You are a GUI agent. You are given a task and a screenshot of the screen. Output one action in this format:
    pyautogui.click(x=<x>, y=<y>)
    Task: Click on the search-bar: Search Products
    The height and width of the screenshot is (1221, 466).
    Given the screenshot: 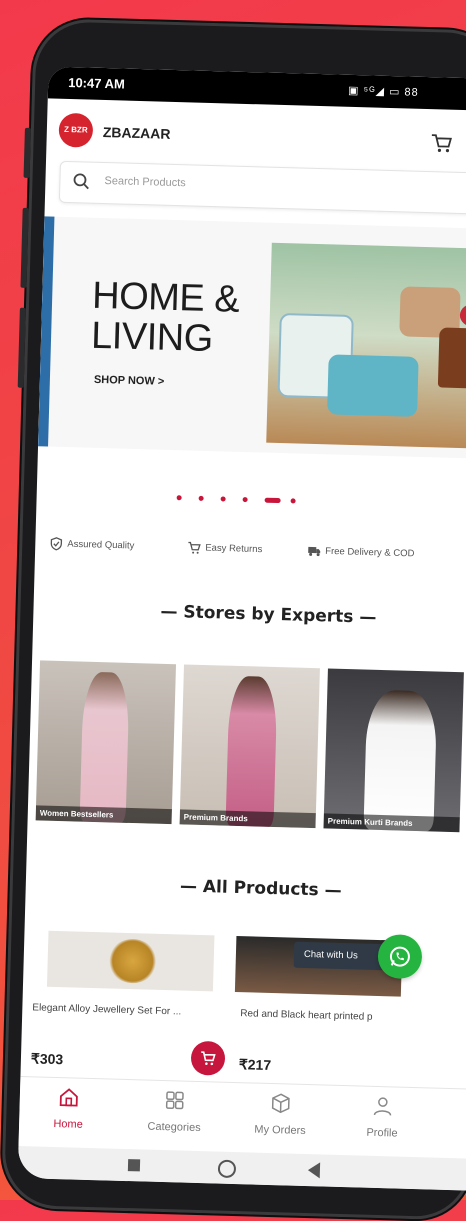 What is the action you would take?
    pyautogui.click(x=262, y=187)
    